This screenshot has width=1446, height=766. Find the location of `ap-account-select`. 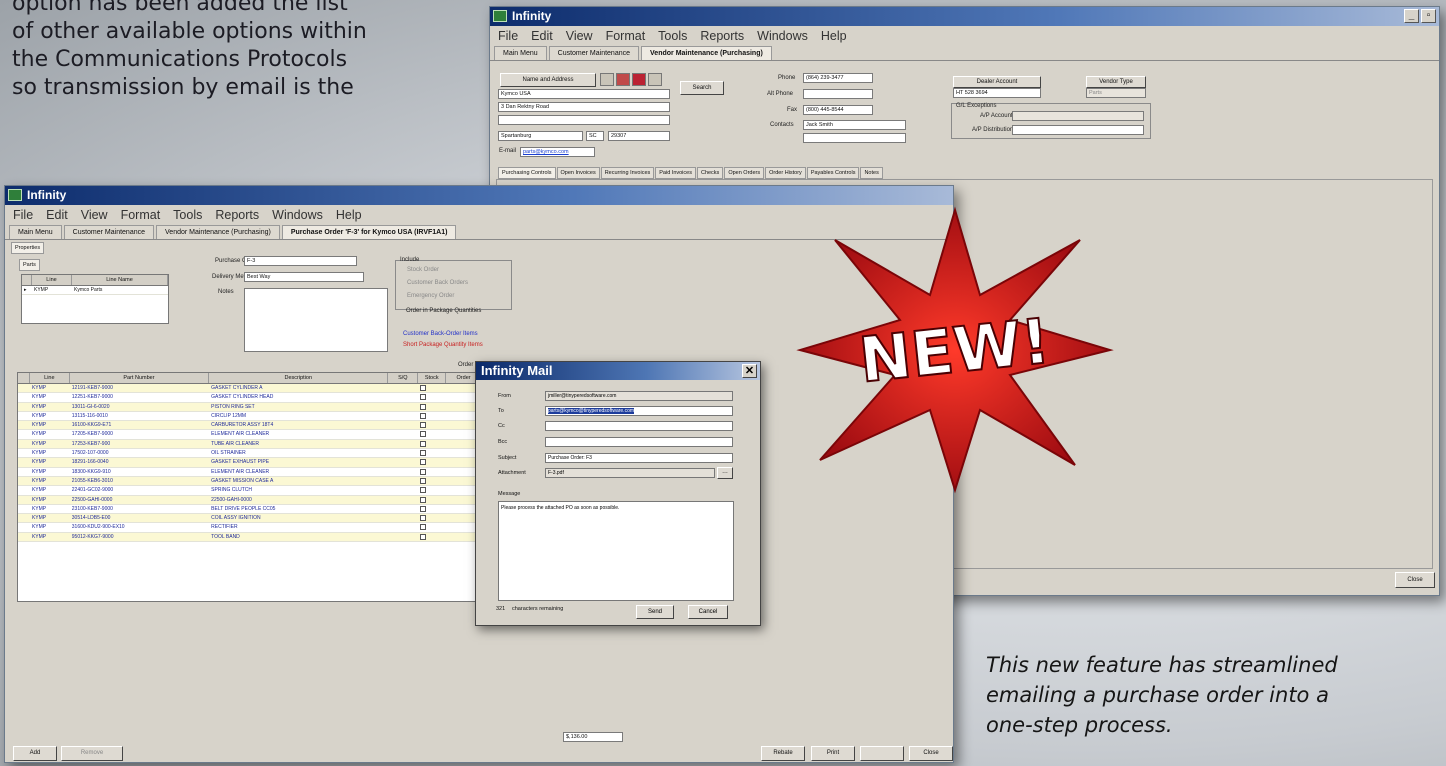

ap-account-select is located at coordinates (1078, 116).